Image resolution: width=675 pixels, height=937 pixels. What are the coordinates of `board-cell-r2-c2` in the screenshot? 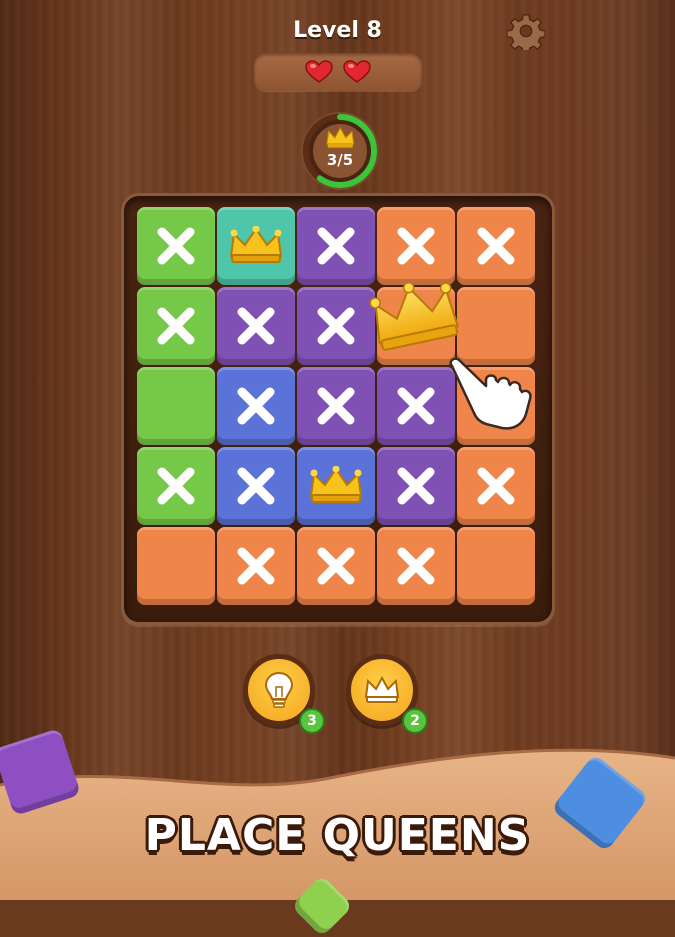 It's located at (256, 326).